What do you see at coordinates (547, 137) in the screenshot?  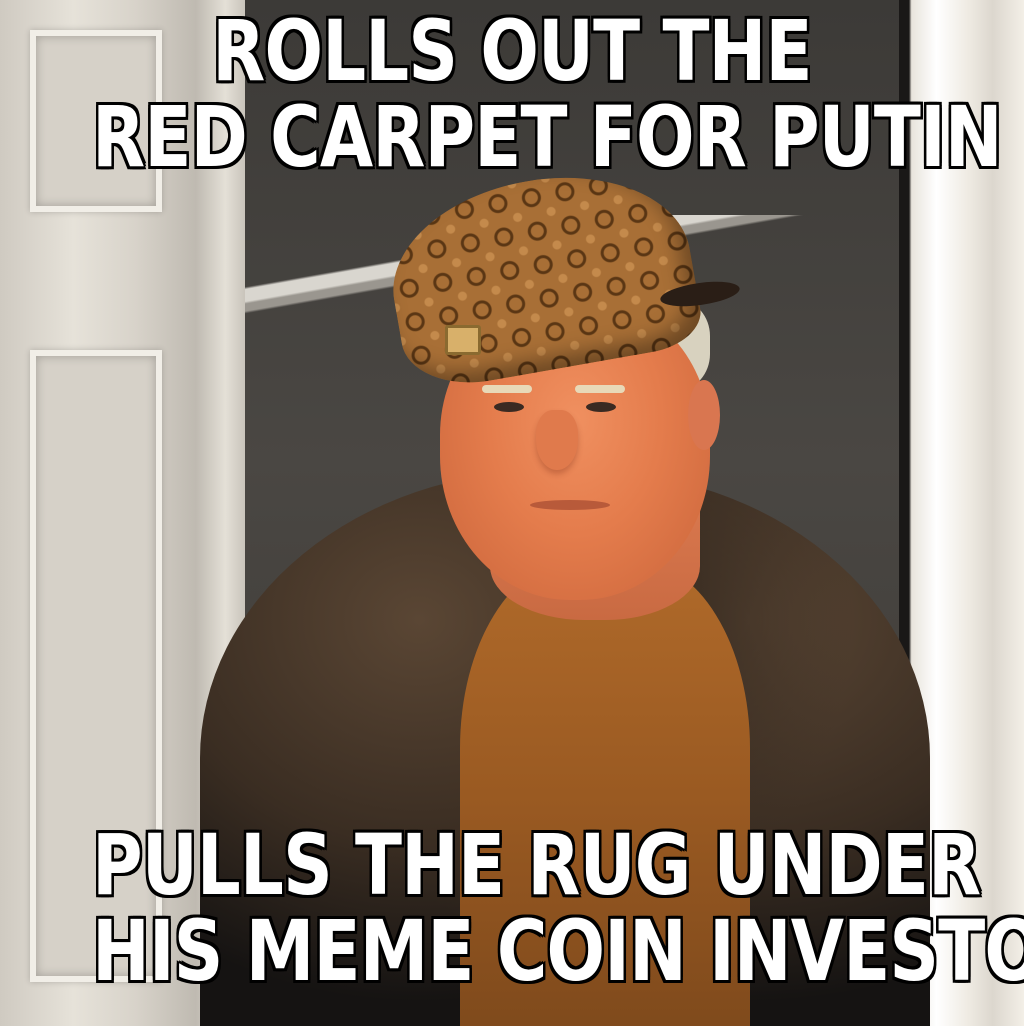 I see `top-caption-line-2: RED CARPET FOR PUTIN` at bounding box center [547, 137].